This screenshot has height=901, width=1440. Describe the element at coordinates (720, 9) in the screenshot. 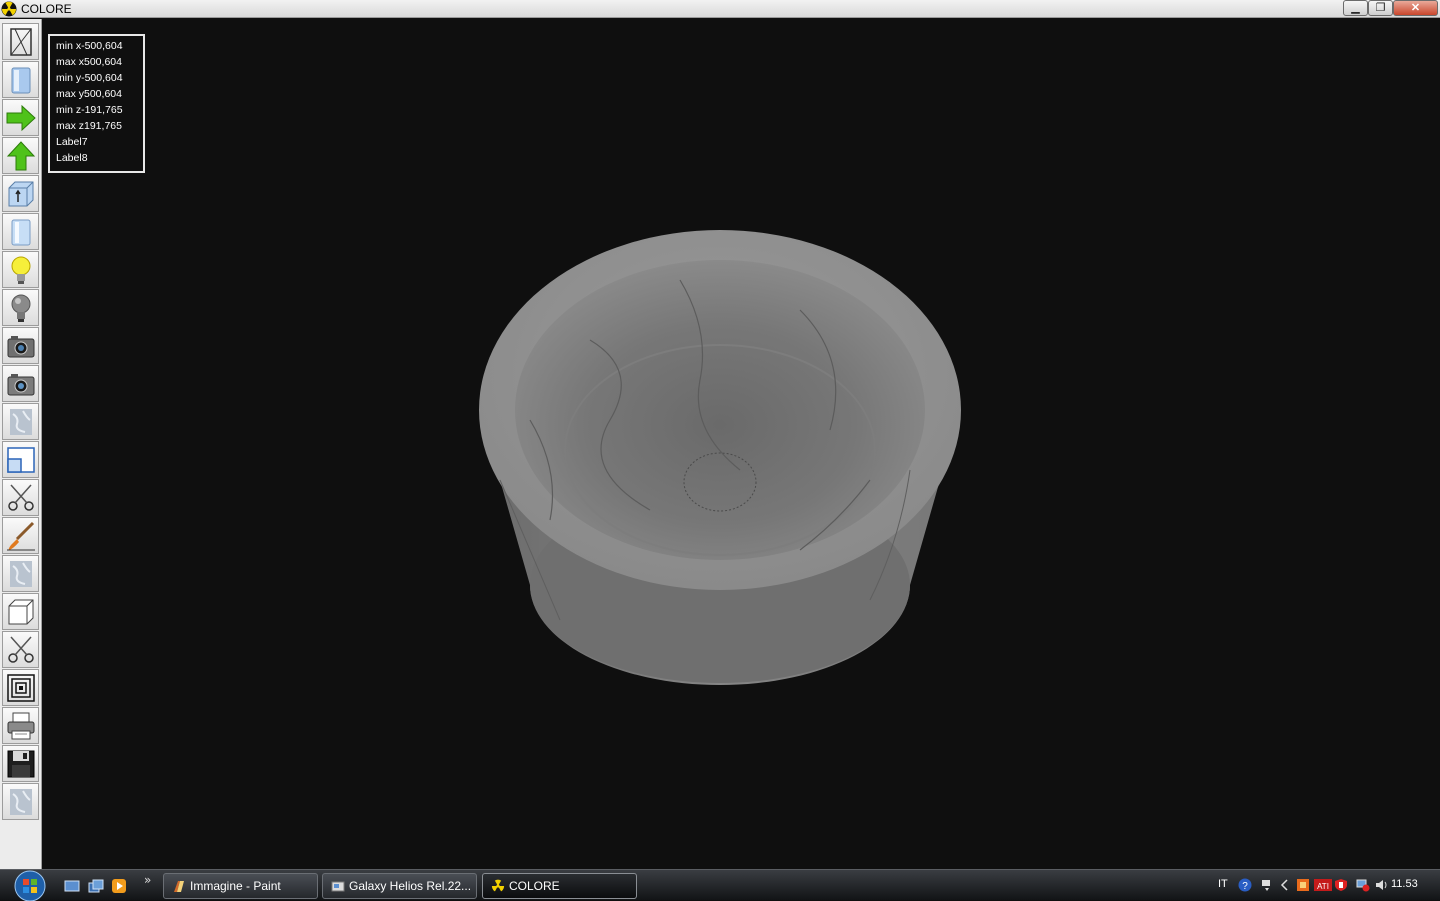

I see `title-bar: COLORE ▁ ❐ ✕` at that location.